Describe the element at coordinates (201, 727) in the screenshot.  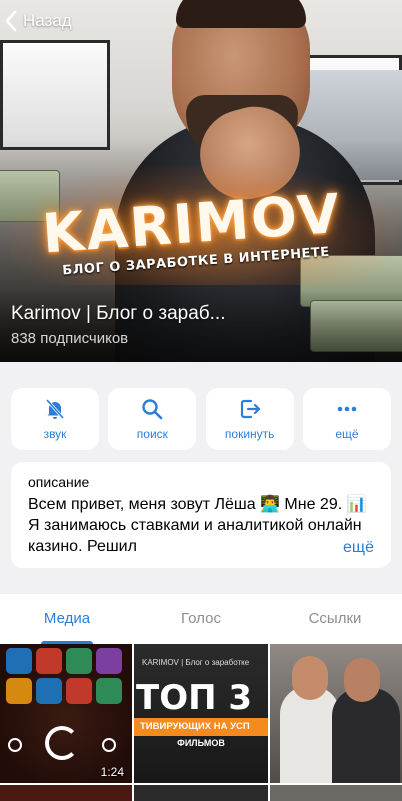
I see `thumb-strip: ТИВИРУЮЩИХ НА УСП` at that location.